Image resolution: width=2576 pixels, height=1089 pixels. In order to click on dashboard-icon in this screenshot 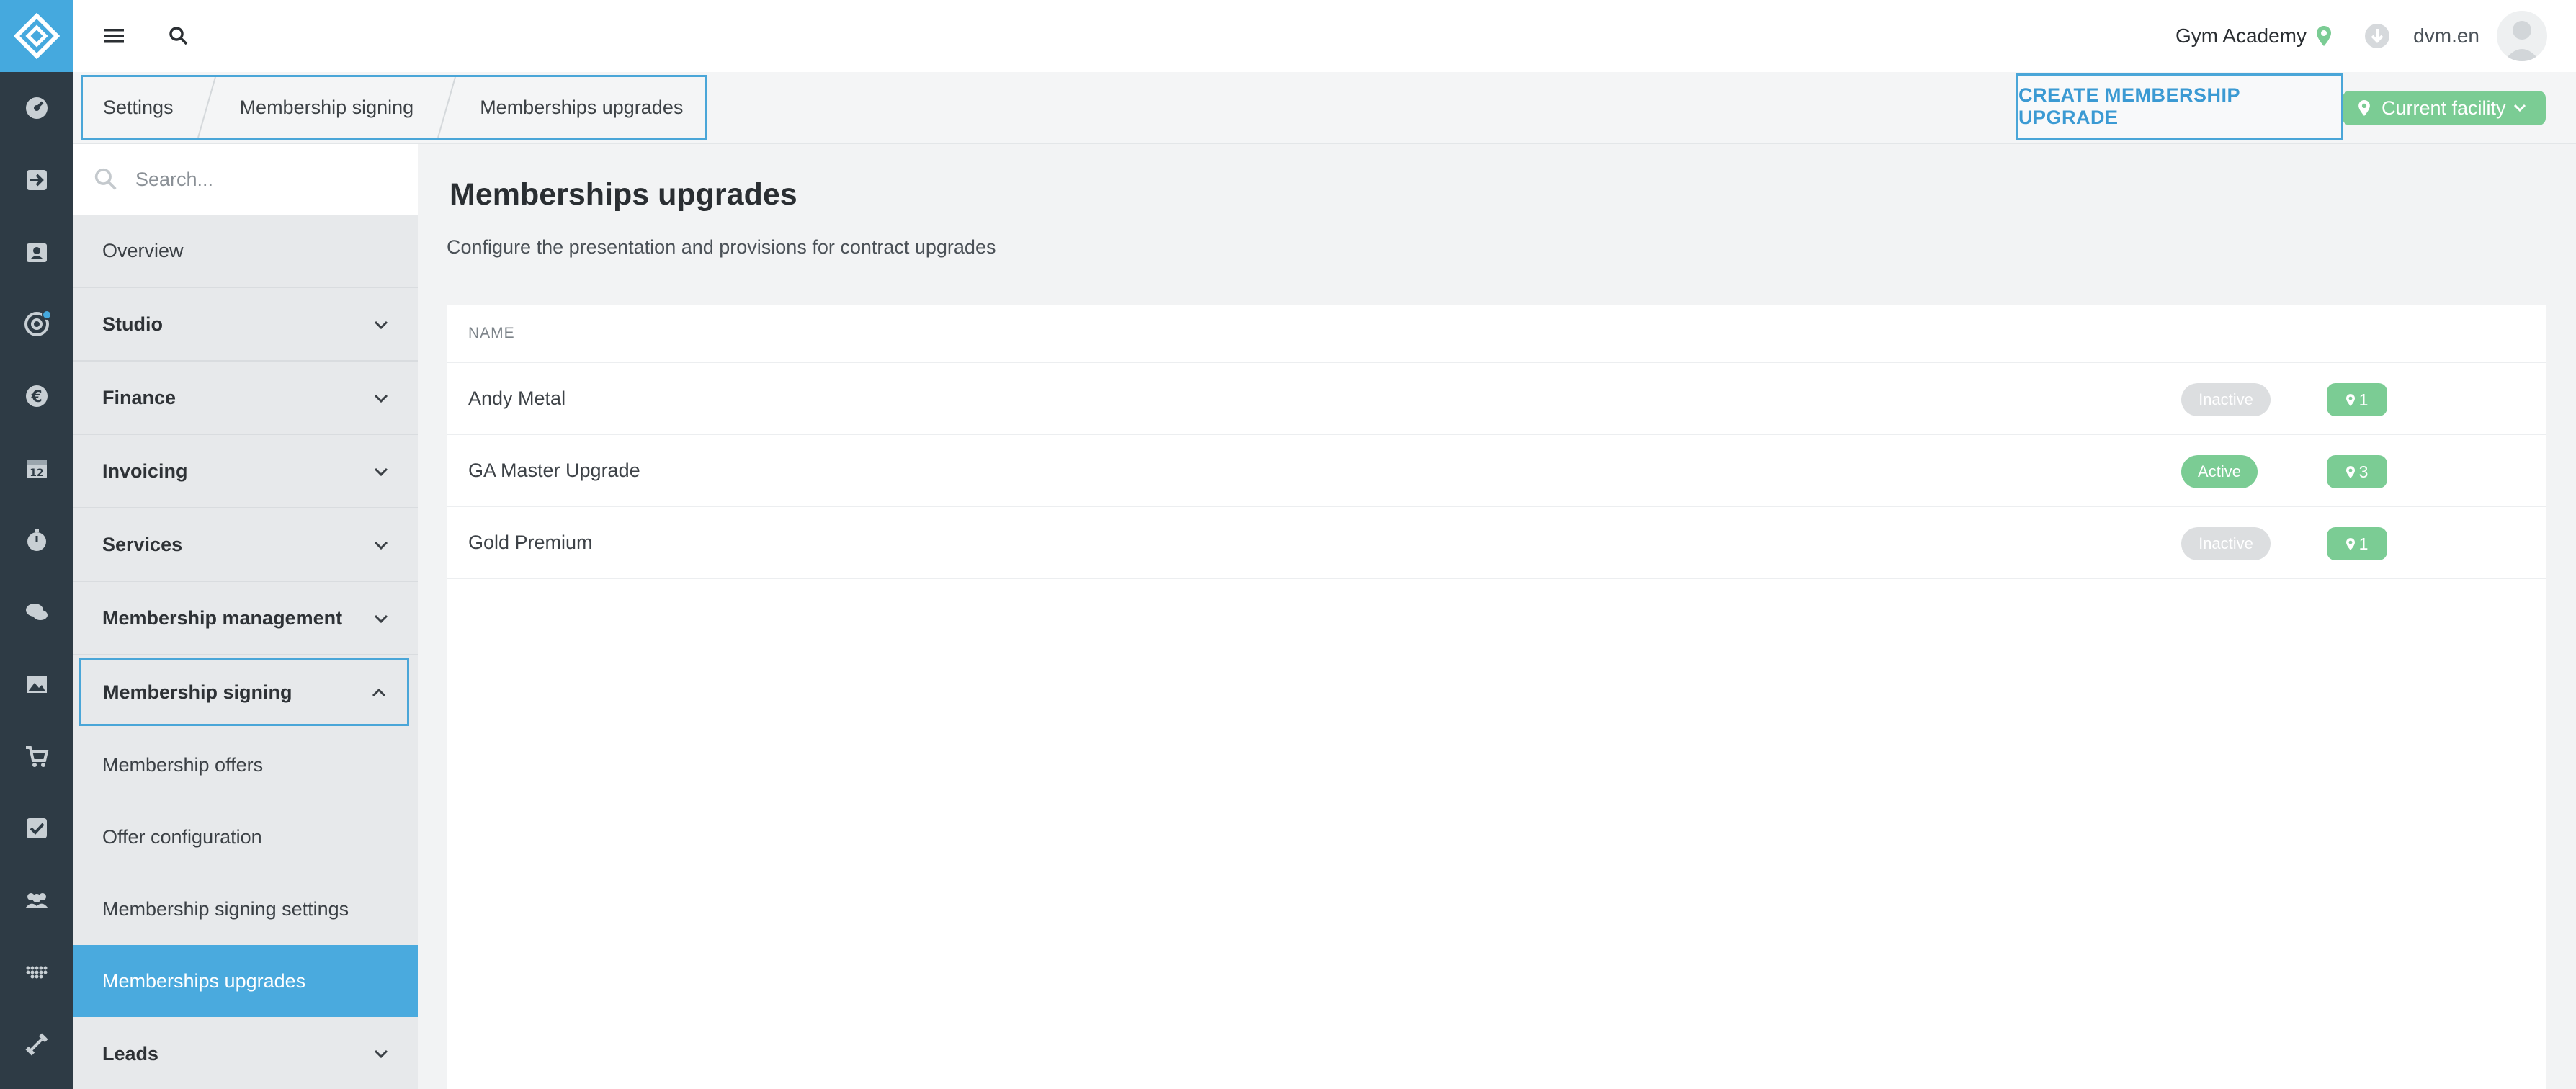, I will do `click(37, 108)`.